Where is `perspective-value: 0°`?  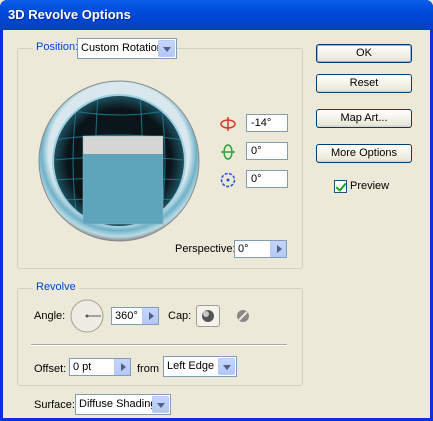
perspective-value: 0° is located at coordinates (243, 249).